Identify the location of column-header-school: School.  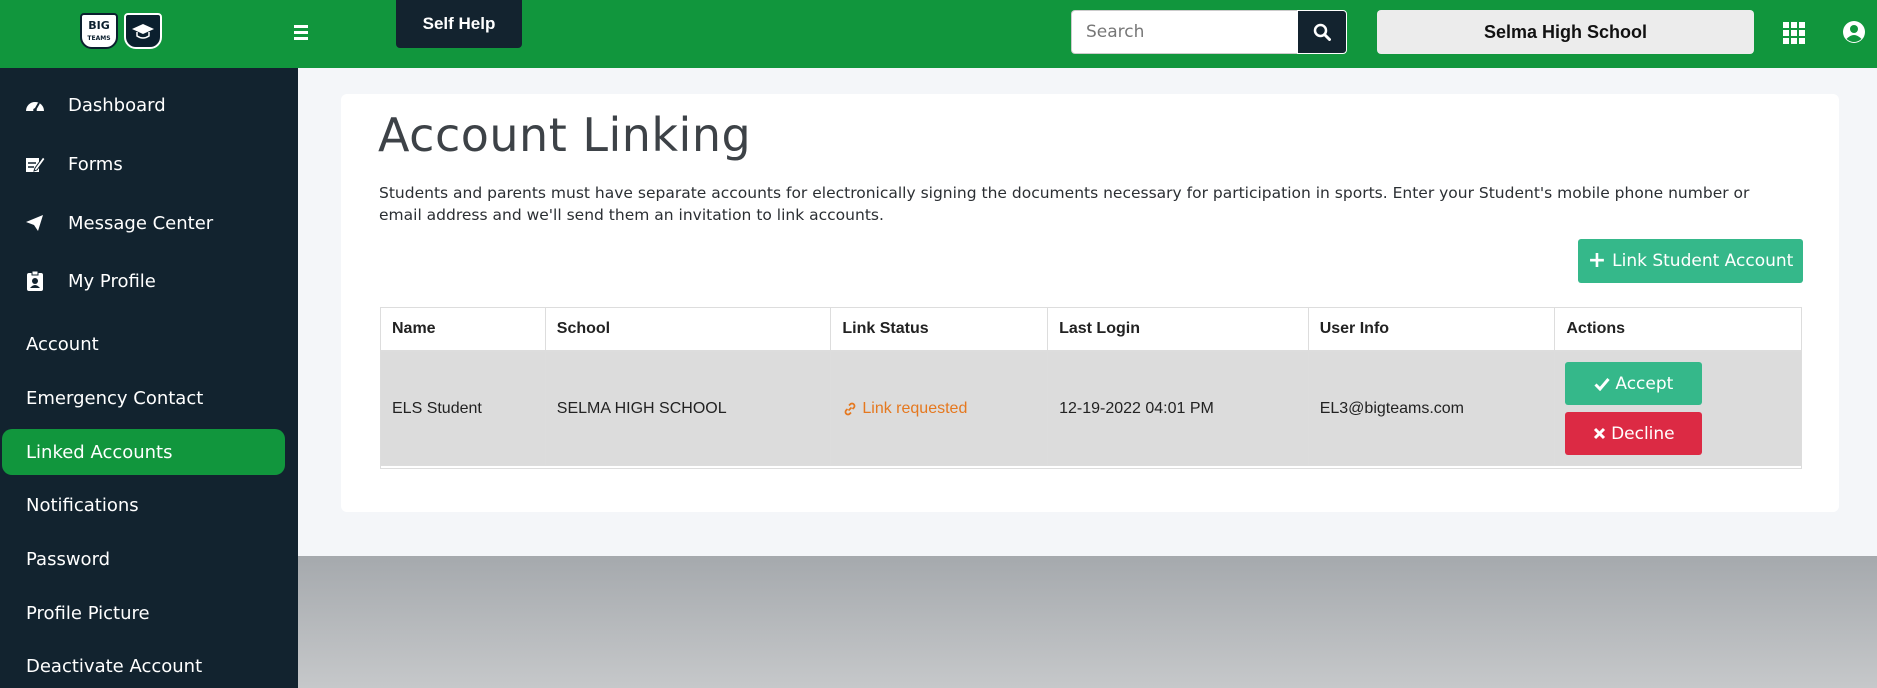
(689, 329).